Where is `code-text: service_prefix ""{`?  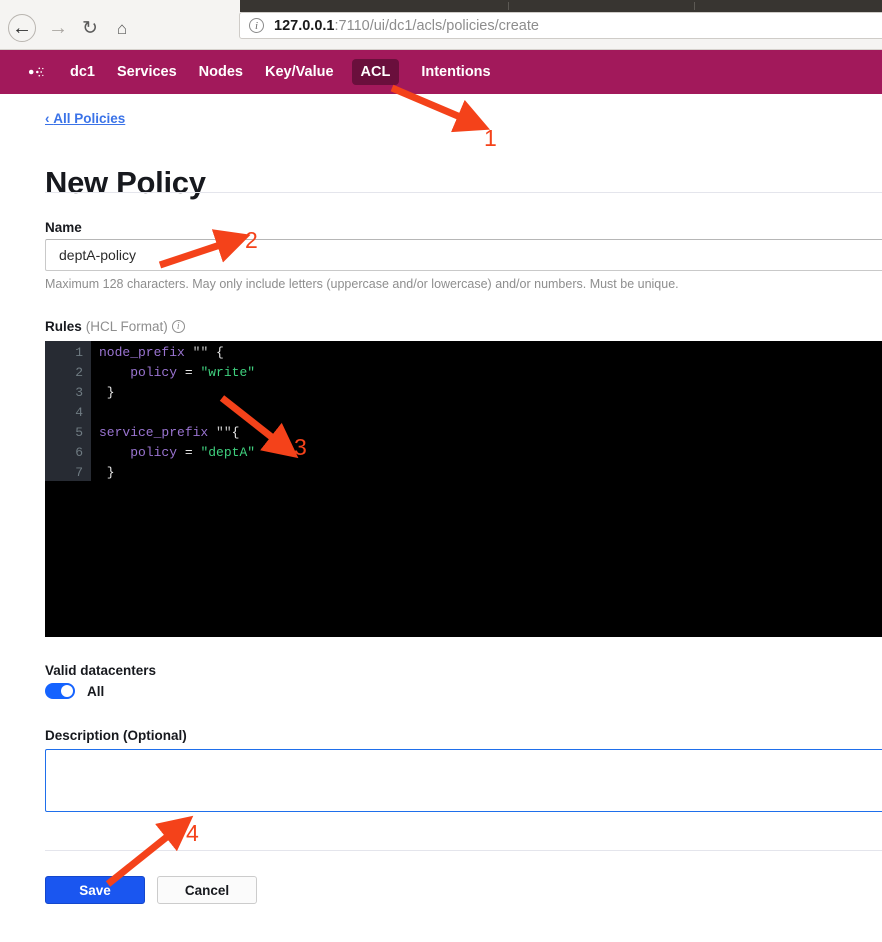 code-text: service_prefix ""{ is located at coordinates (169, 432).